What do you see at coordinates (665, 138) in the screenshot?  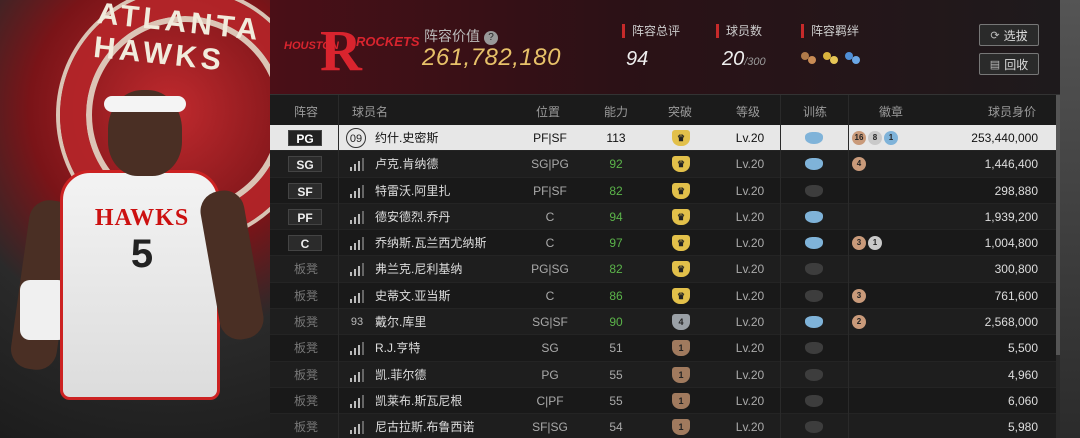 I see `table-row: PG 09 约什.史密斯 PF|SF 113 ♛ Lv.20 16 8 1 253,440,000` at bounding box center [665, 138].